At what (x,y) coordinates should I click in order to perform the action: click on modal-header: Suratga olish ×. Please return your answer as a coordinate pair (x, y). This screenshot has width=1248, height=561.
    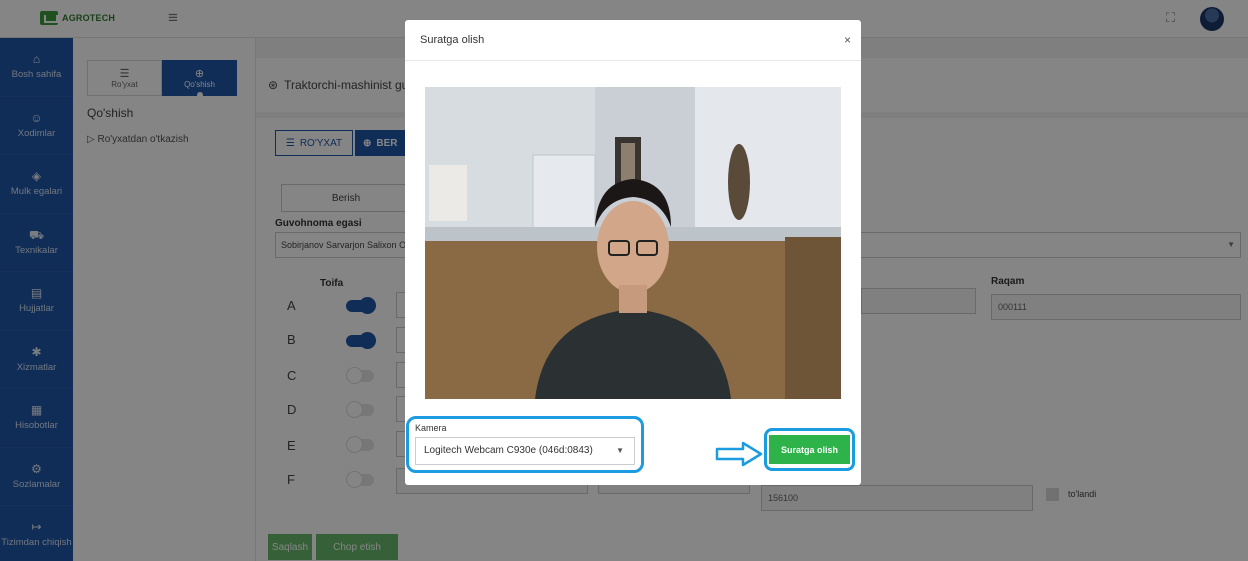
    Looking at the image, I should click on (633, 40).